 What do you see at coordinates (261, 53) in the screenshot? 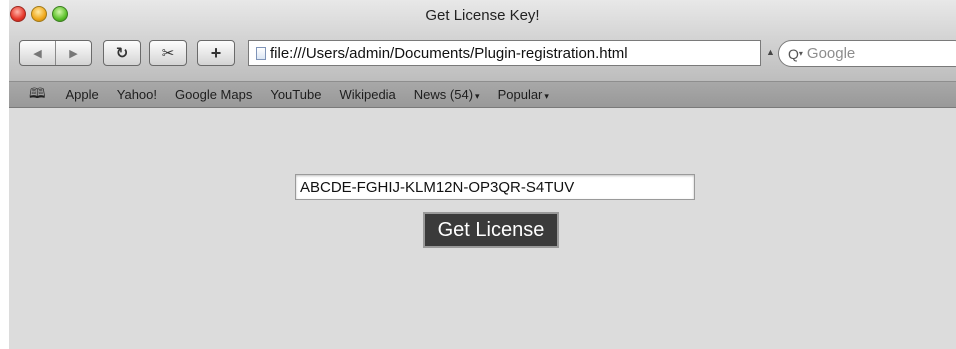
I see `page-icon` at bounding box center [261, 53].